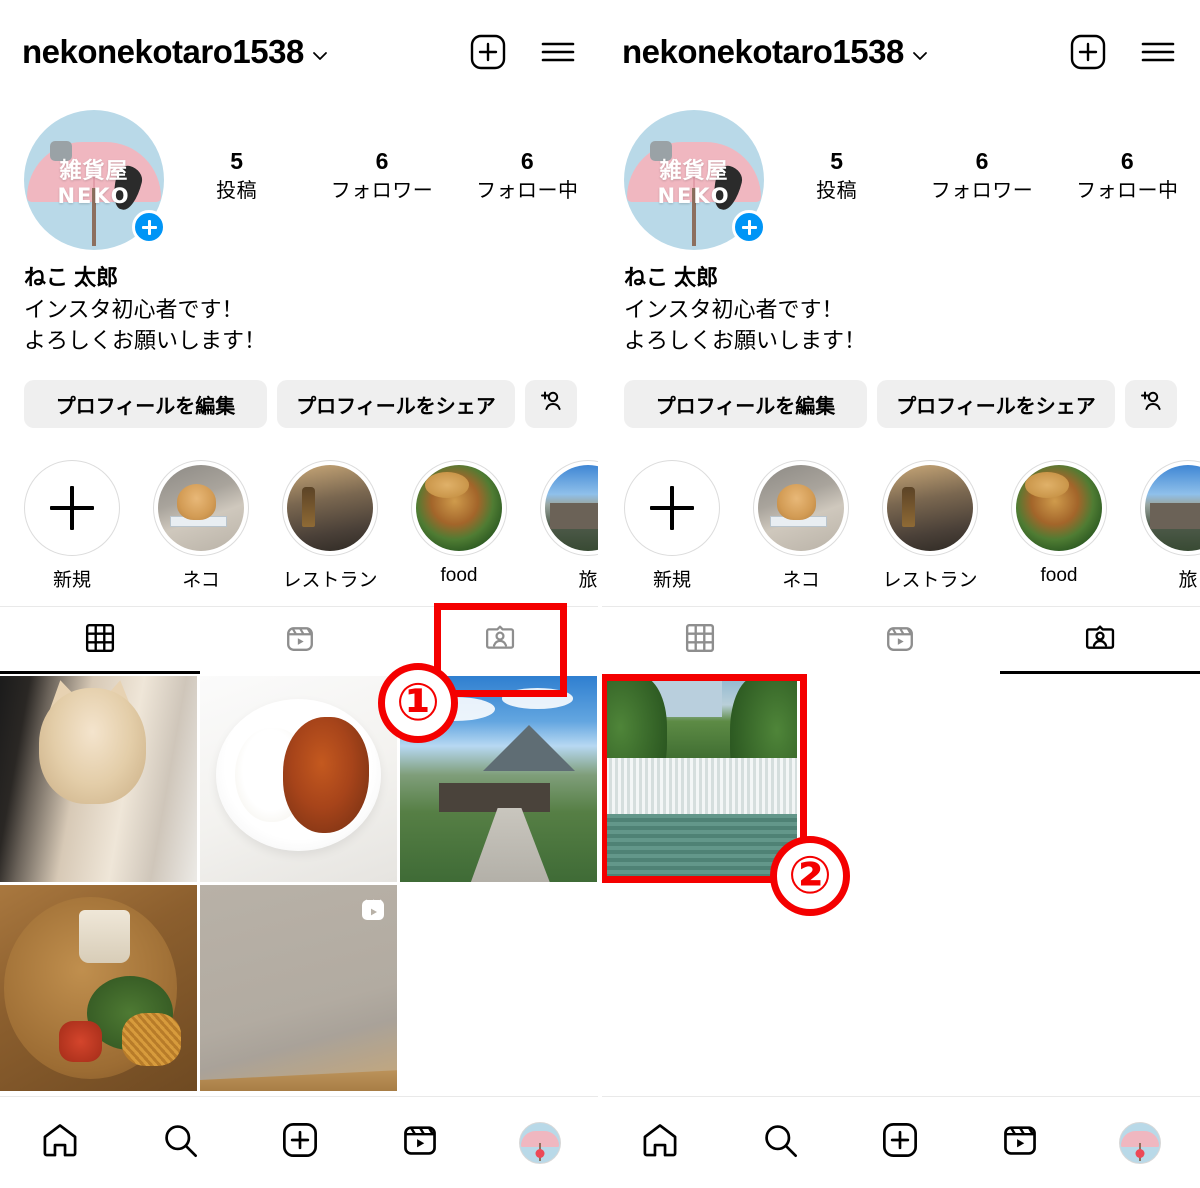  I want to click on bottom-navigation, so click(300, 1142).